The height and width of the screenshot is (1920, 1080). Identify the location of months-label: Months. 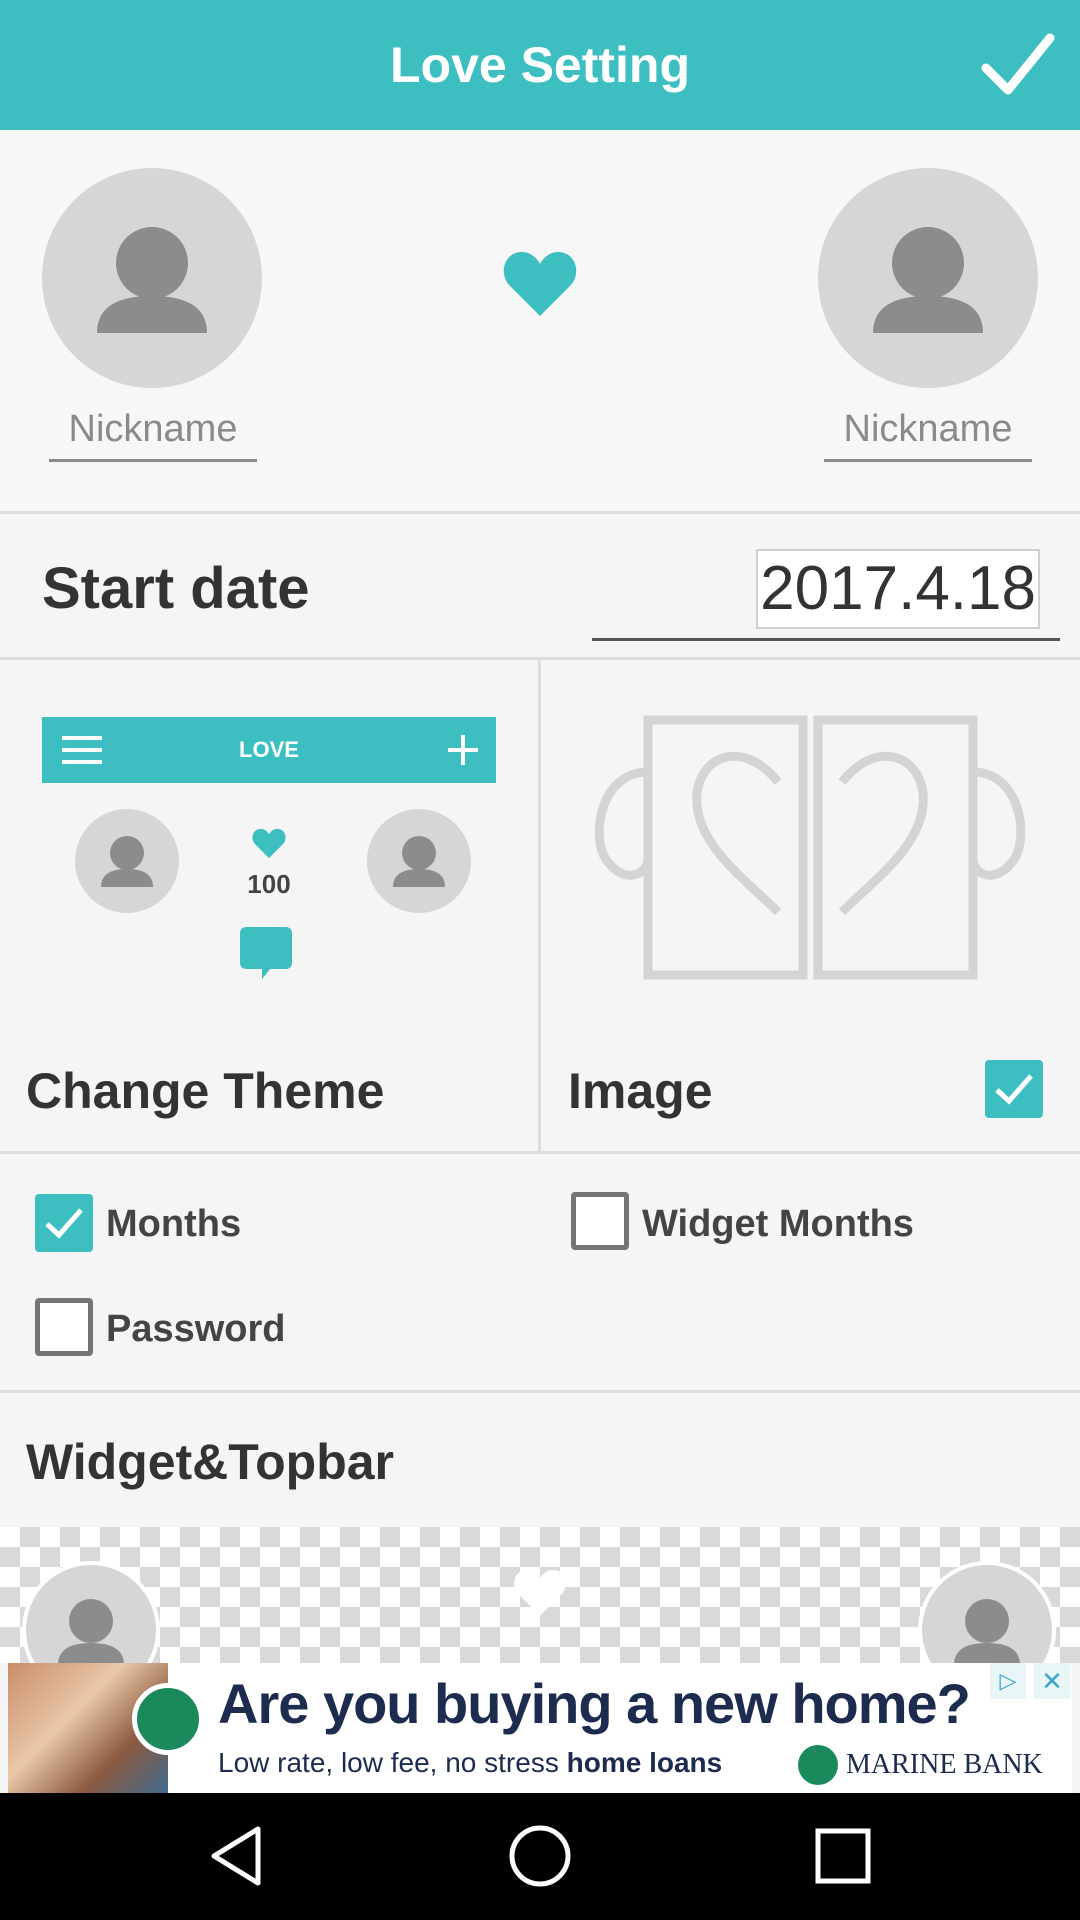
(173, 1224).